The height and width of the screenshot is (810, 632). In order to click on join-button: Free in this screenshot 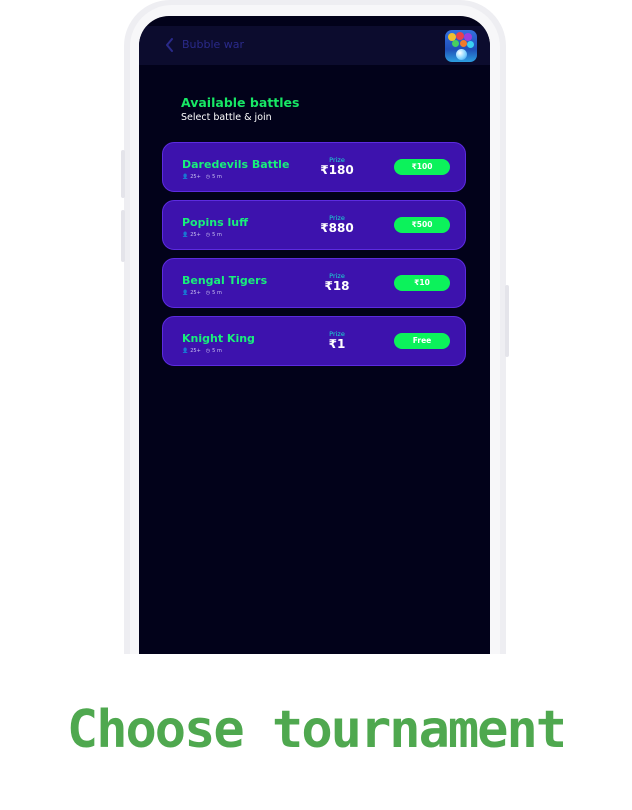, I will do `click(422, 341)`.